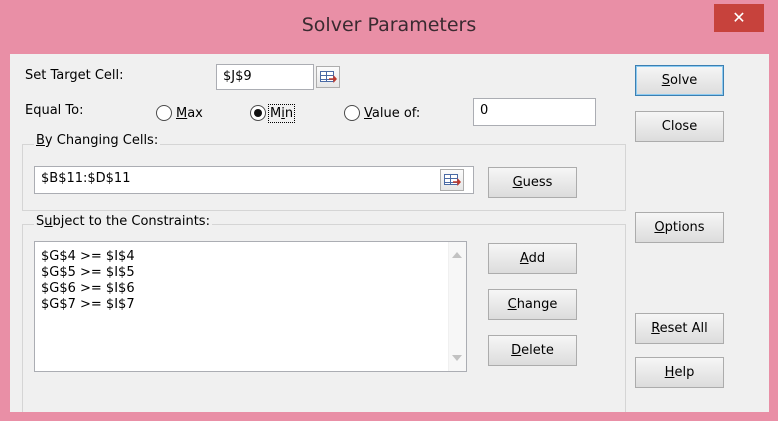 This screenshot has height=421, width=778. What do you see at coordinates (679, 328) in the screenshot?
I see `reset-all-button: Reset All` at bounding box center [679, 328].